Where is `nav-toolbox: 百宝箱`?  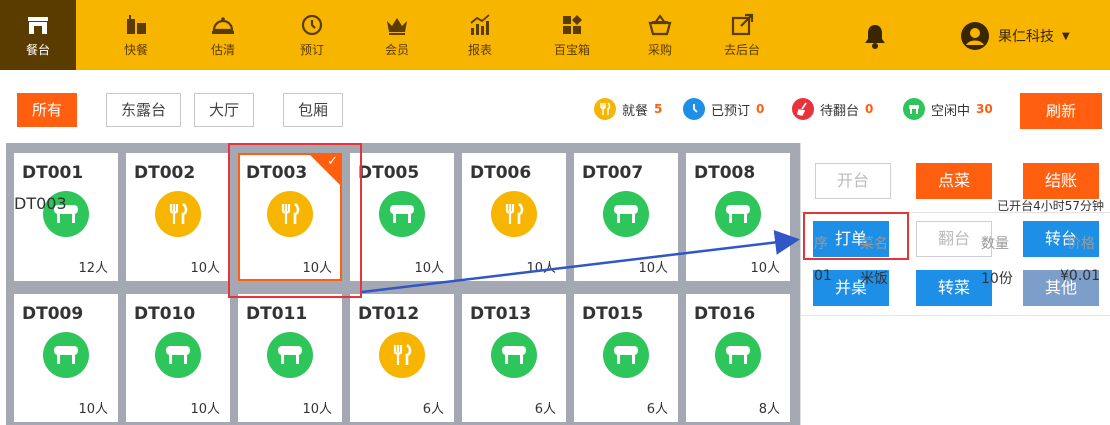 nav-toolbox: 百宝箱 is located at coordinates (572, 35).